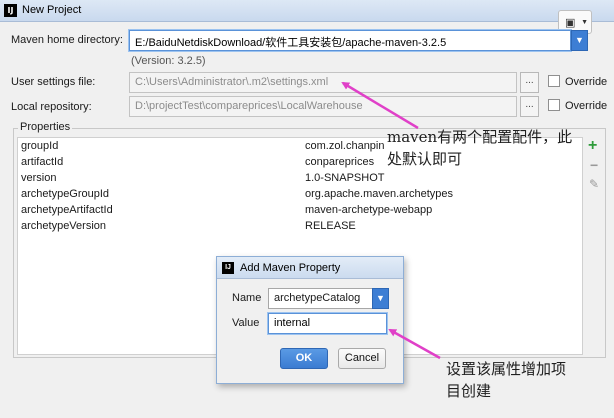 Image resolution: width=614 pixels, height=418 pixels. Describe the element at coordinates (592, 146) in the screenshot. I see `add-icon: +` at that location.